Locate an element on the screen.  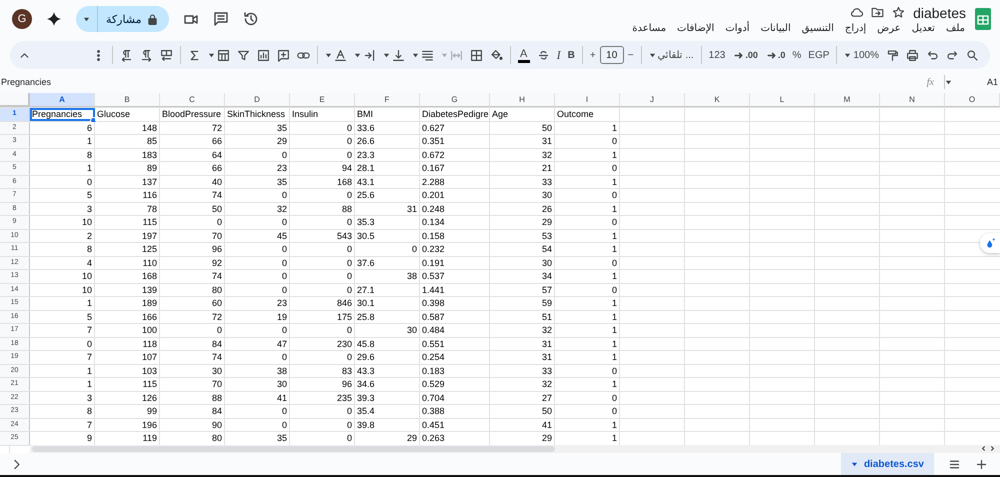
toolbar-button: EGP is located at coordinates (818, 55).